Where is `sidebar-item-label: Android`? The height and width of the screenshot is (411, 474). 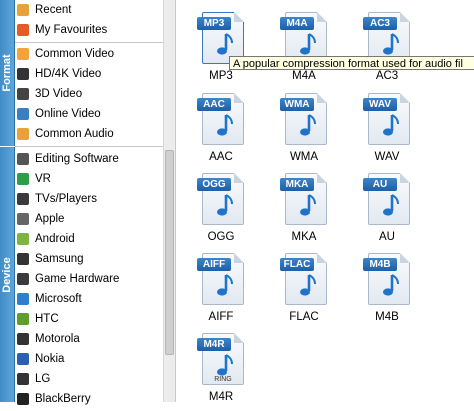 sidebar-item-label: Android is located at coordinates (55, 239).